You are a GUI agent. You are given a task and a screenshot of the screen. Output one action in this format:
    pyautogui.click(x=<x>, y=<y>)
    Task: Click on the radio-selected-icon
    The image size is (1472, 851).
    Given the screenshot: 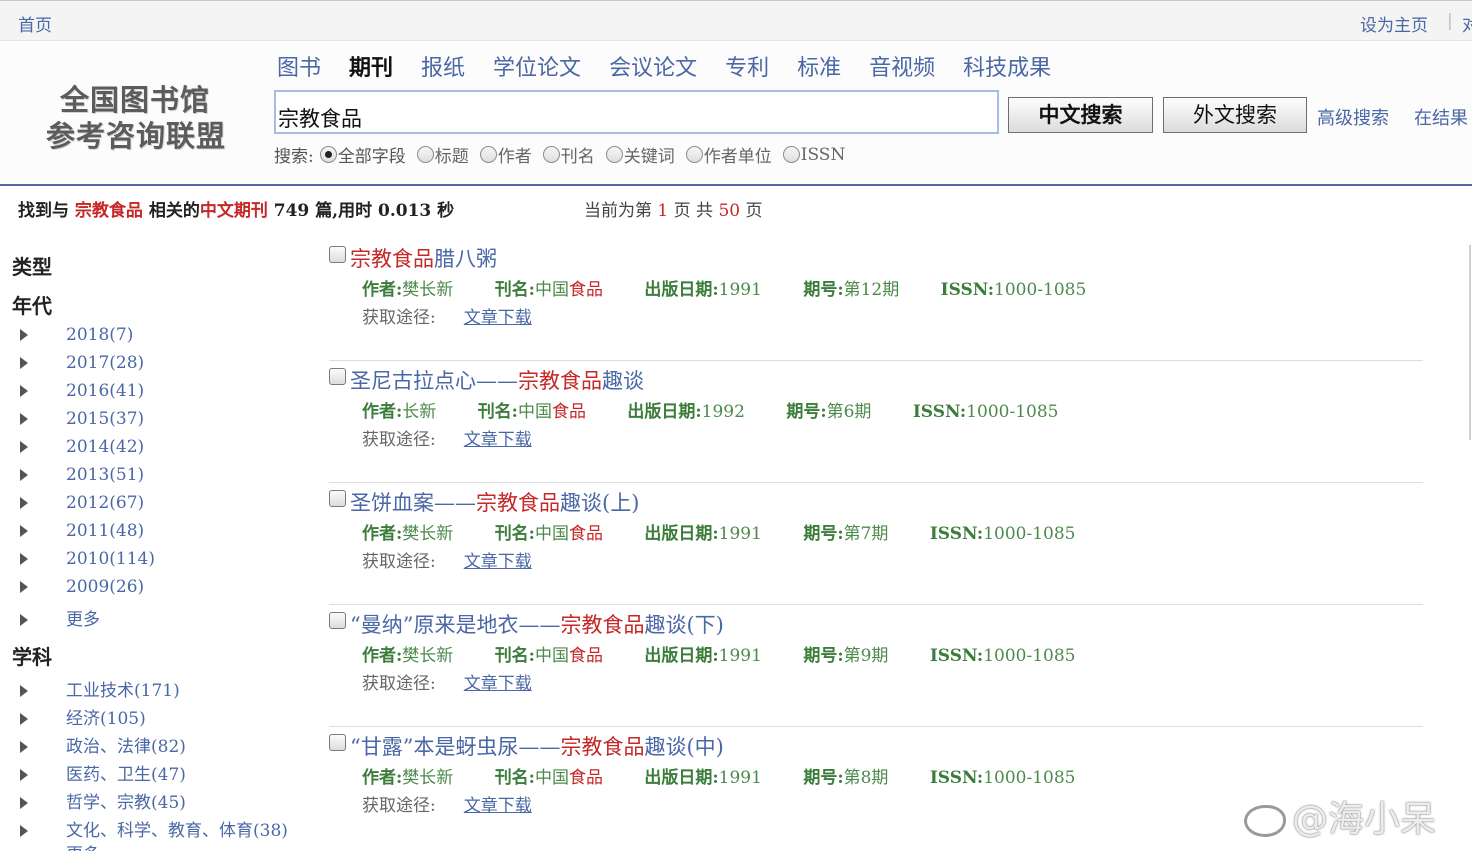 What is the action you would take?
    pyautogui.click(x=328, y=154)
    